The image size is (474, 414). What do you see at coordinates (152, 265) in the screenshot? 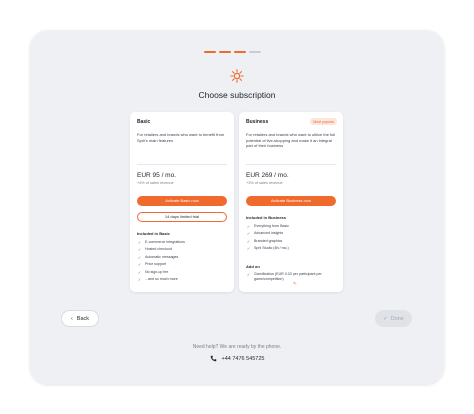
I see `list-item: ✓ Price support` at bounding box center [152, 265].